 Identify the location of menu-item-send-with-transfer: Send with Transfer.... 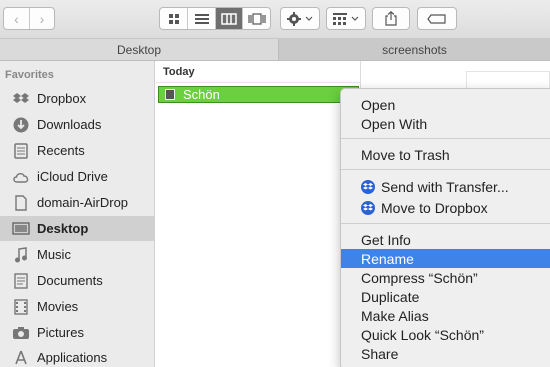
(445, 186).